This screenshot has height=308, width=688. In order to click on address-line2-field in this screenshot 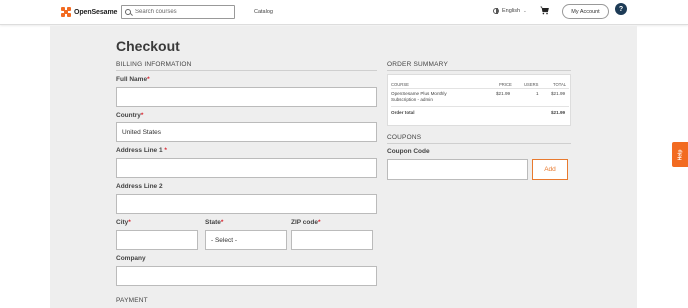, I will do `click(246, 204)`.